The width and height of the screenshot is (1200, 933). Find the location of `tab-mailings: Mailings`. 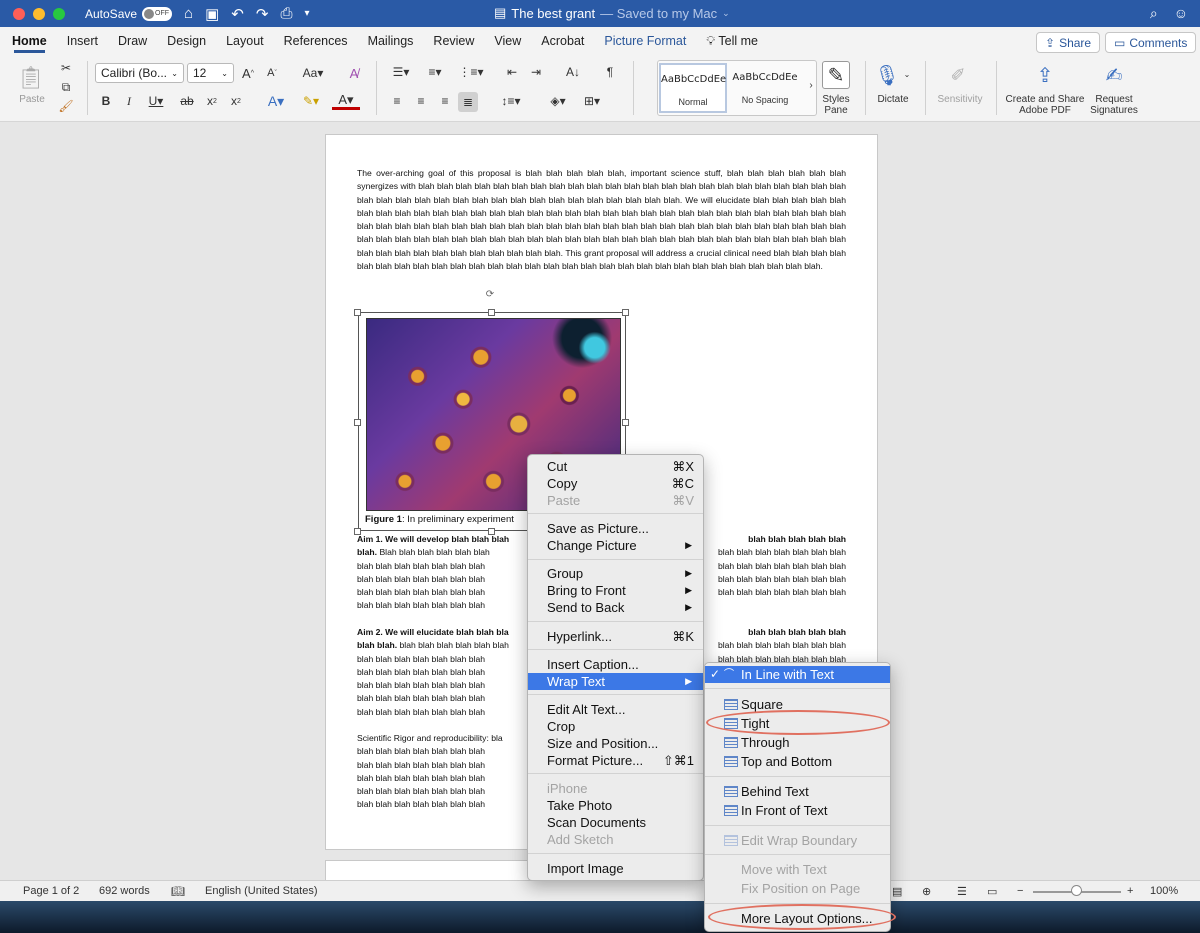

tab-mailings: Mailings is located at coordinates (391, 41).